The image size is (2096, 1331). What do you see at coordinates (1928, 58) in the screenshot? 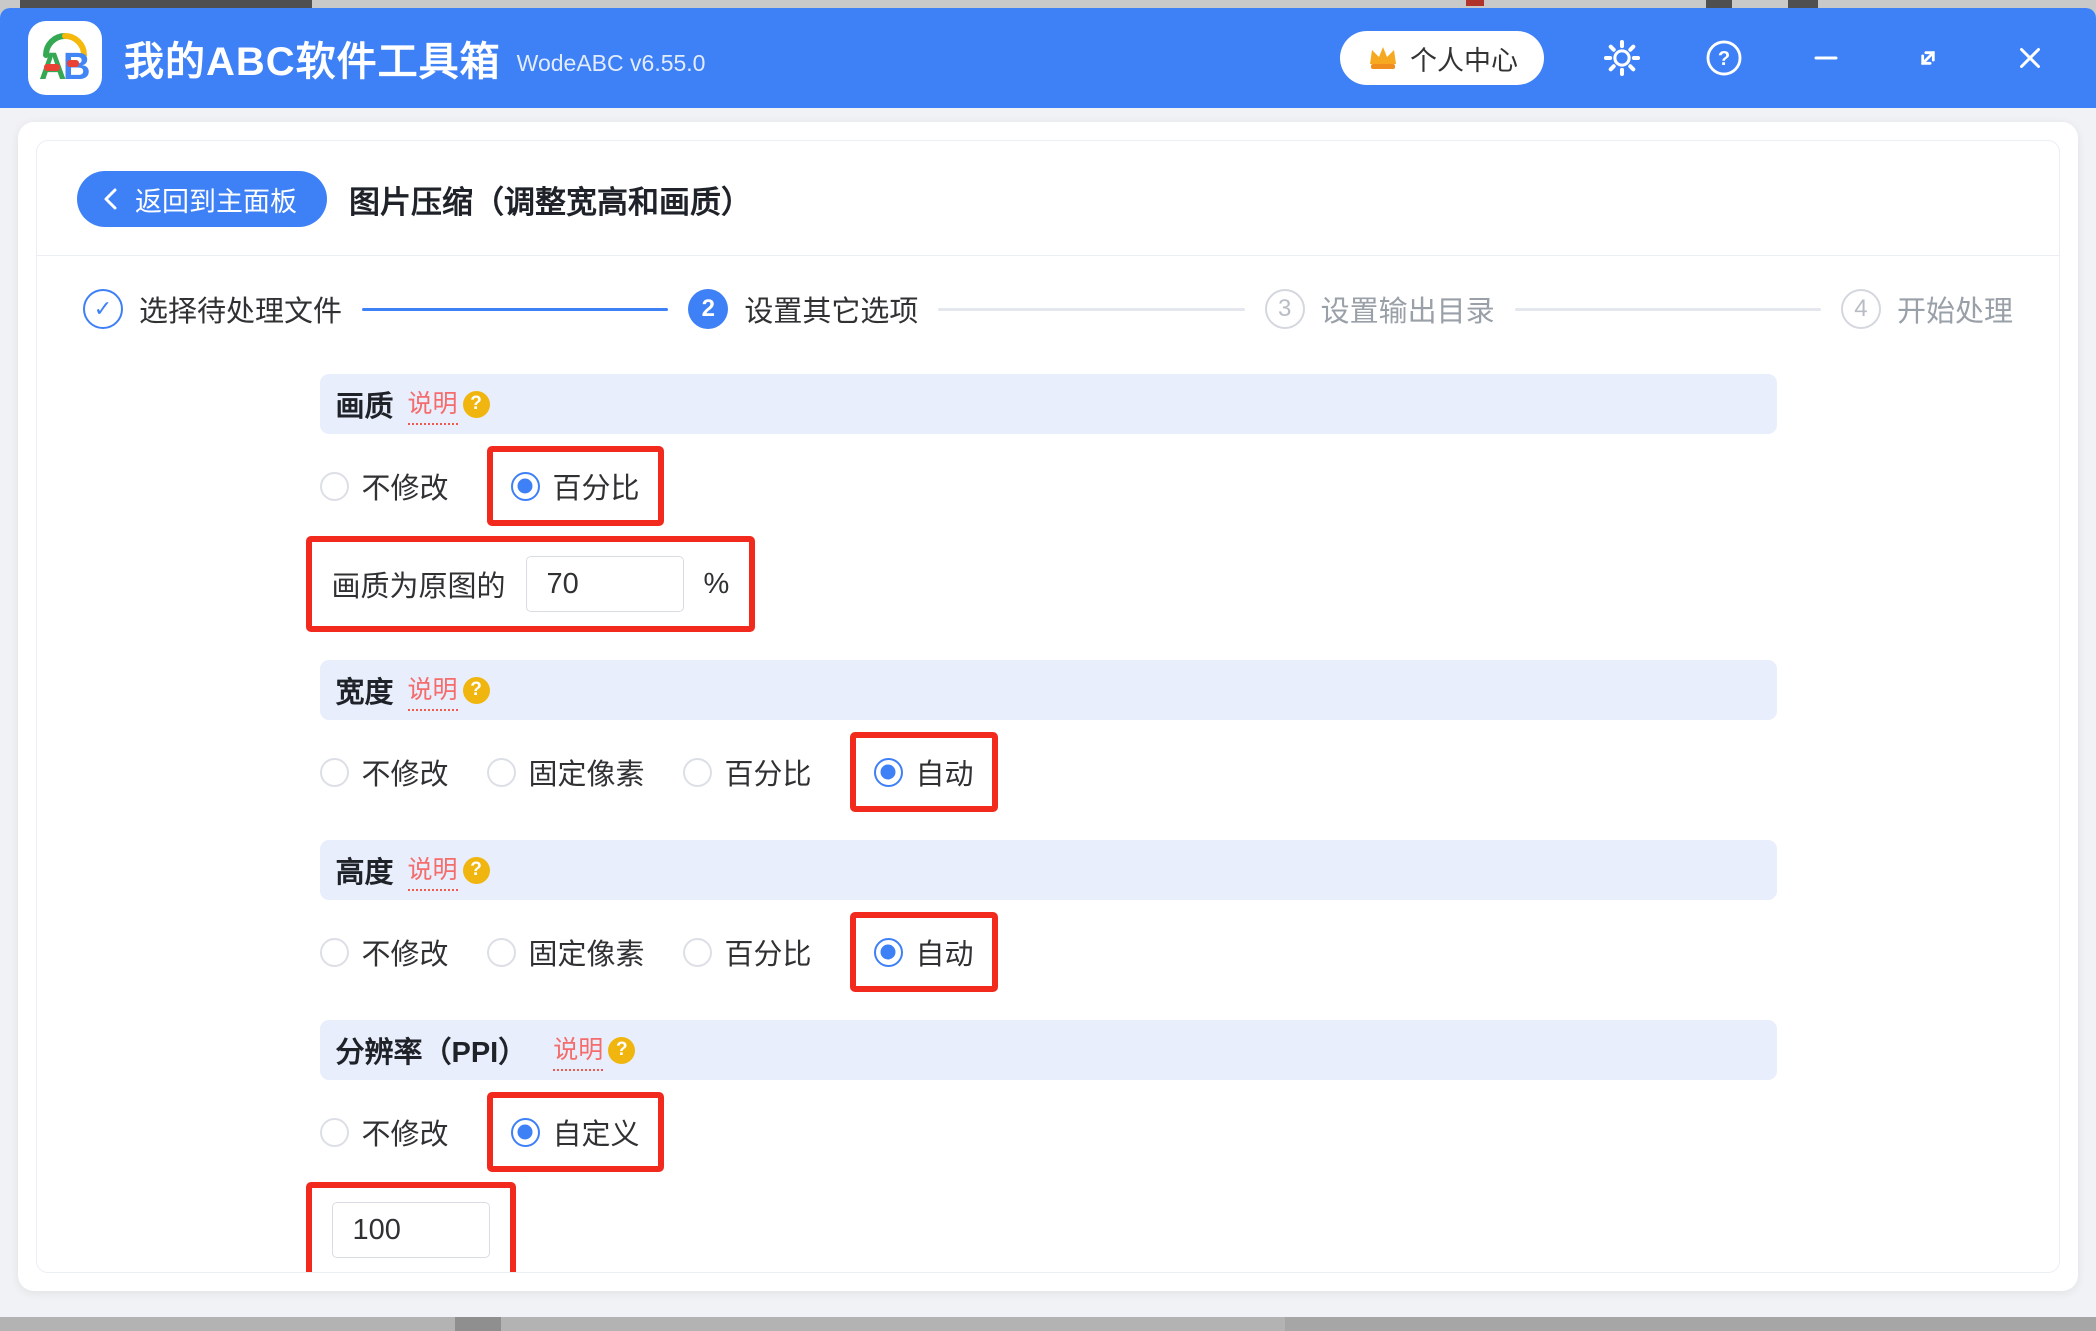
I see `maximize-icon` at bounding box center [1928, 58].